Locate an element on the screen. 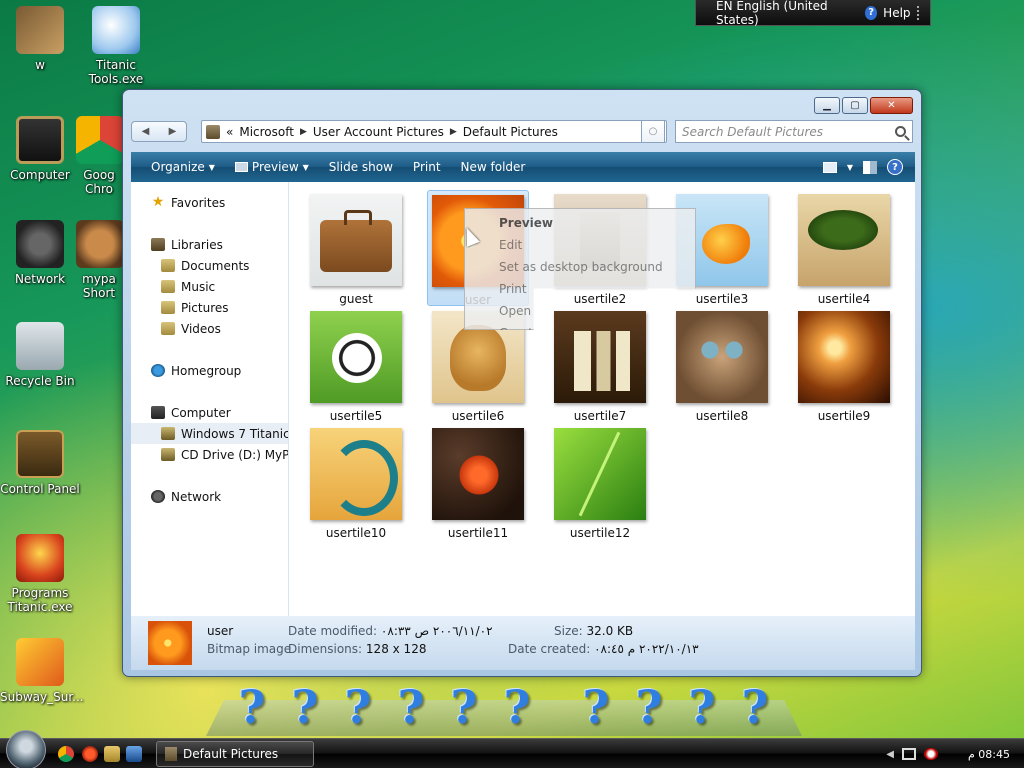 The width and height of the screenshot is (1024, 768). desktop-icon-titanic-tools: Titanic Tools.exe is located at coordinates (116, 46).